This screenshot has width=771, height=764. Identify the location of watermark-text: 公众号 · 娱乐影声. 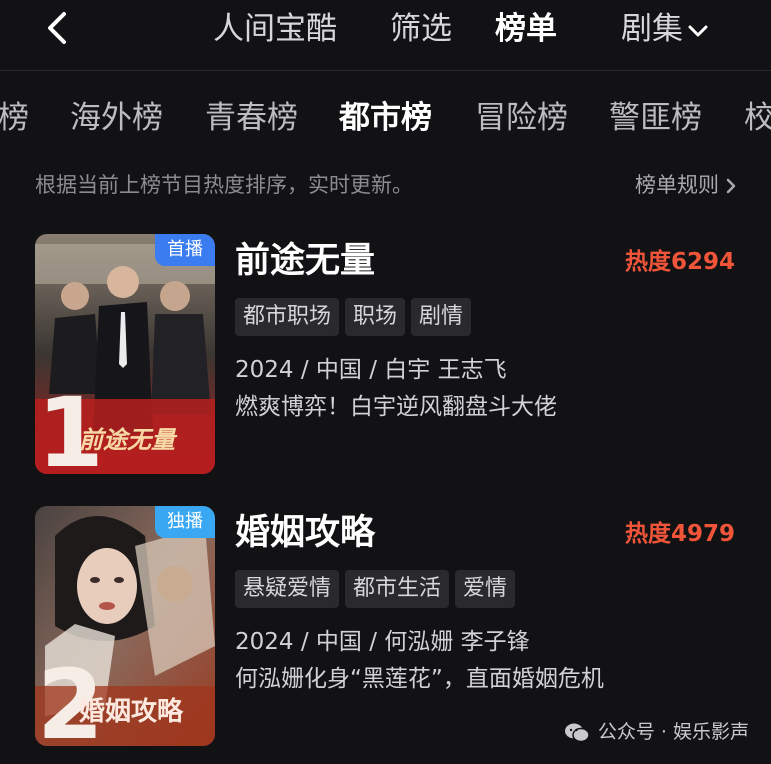
(673, 732).